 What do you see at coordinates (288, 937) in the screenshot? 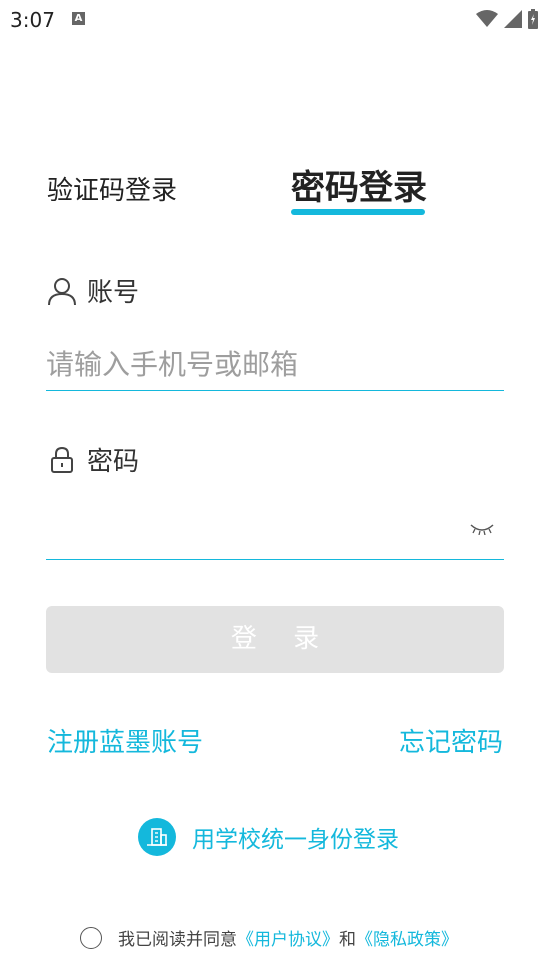
I see `user-agreement-link: 《用户协议》` at bounding box center [288, 937].